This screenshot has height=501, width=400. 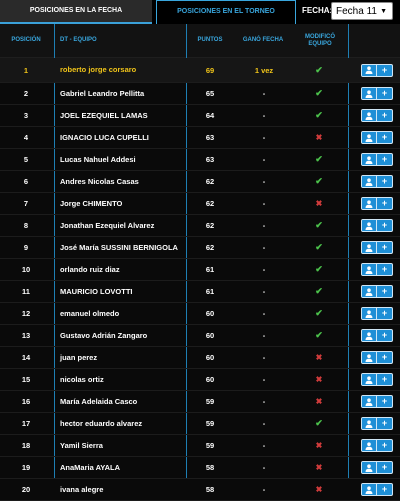 What do you see at coordinates (210, 40) in the screenshot?
I see `column-header-puntos: PUNTOS` at bounding box center [210, 40].